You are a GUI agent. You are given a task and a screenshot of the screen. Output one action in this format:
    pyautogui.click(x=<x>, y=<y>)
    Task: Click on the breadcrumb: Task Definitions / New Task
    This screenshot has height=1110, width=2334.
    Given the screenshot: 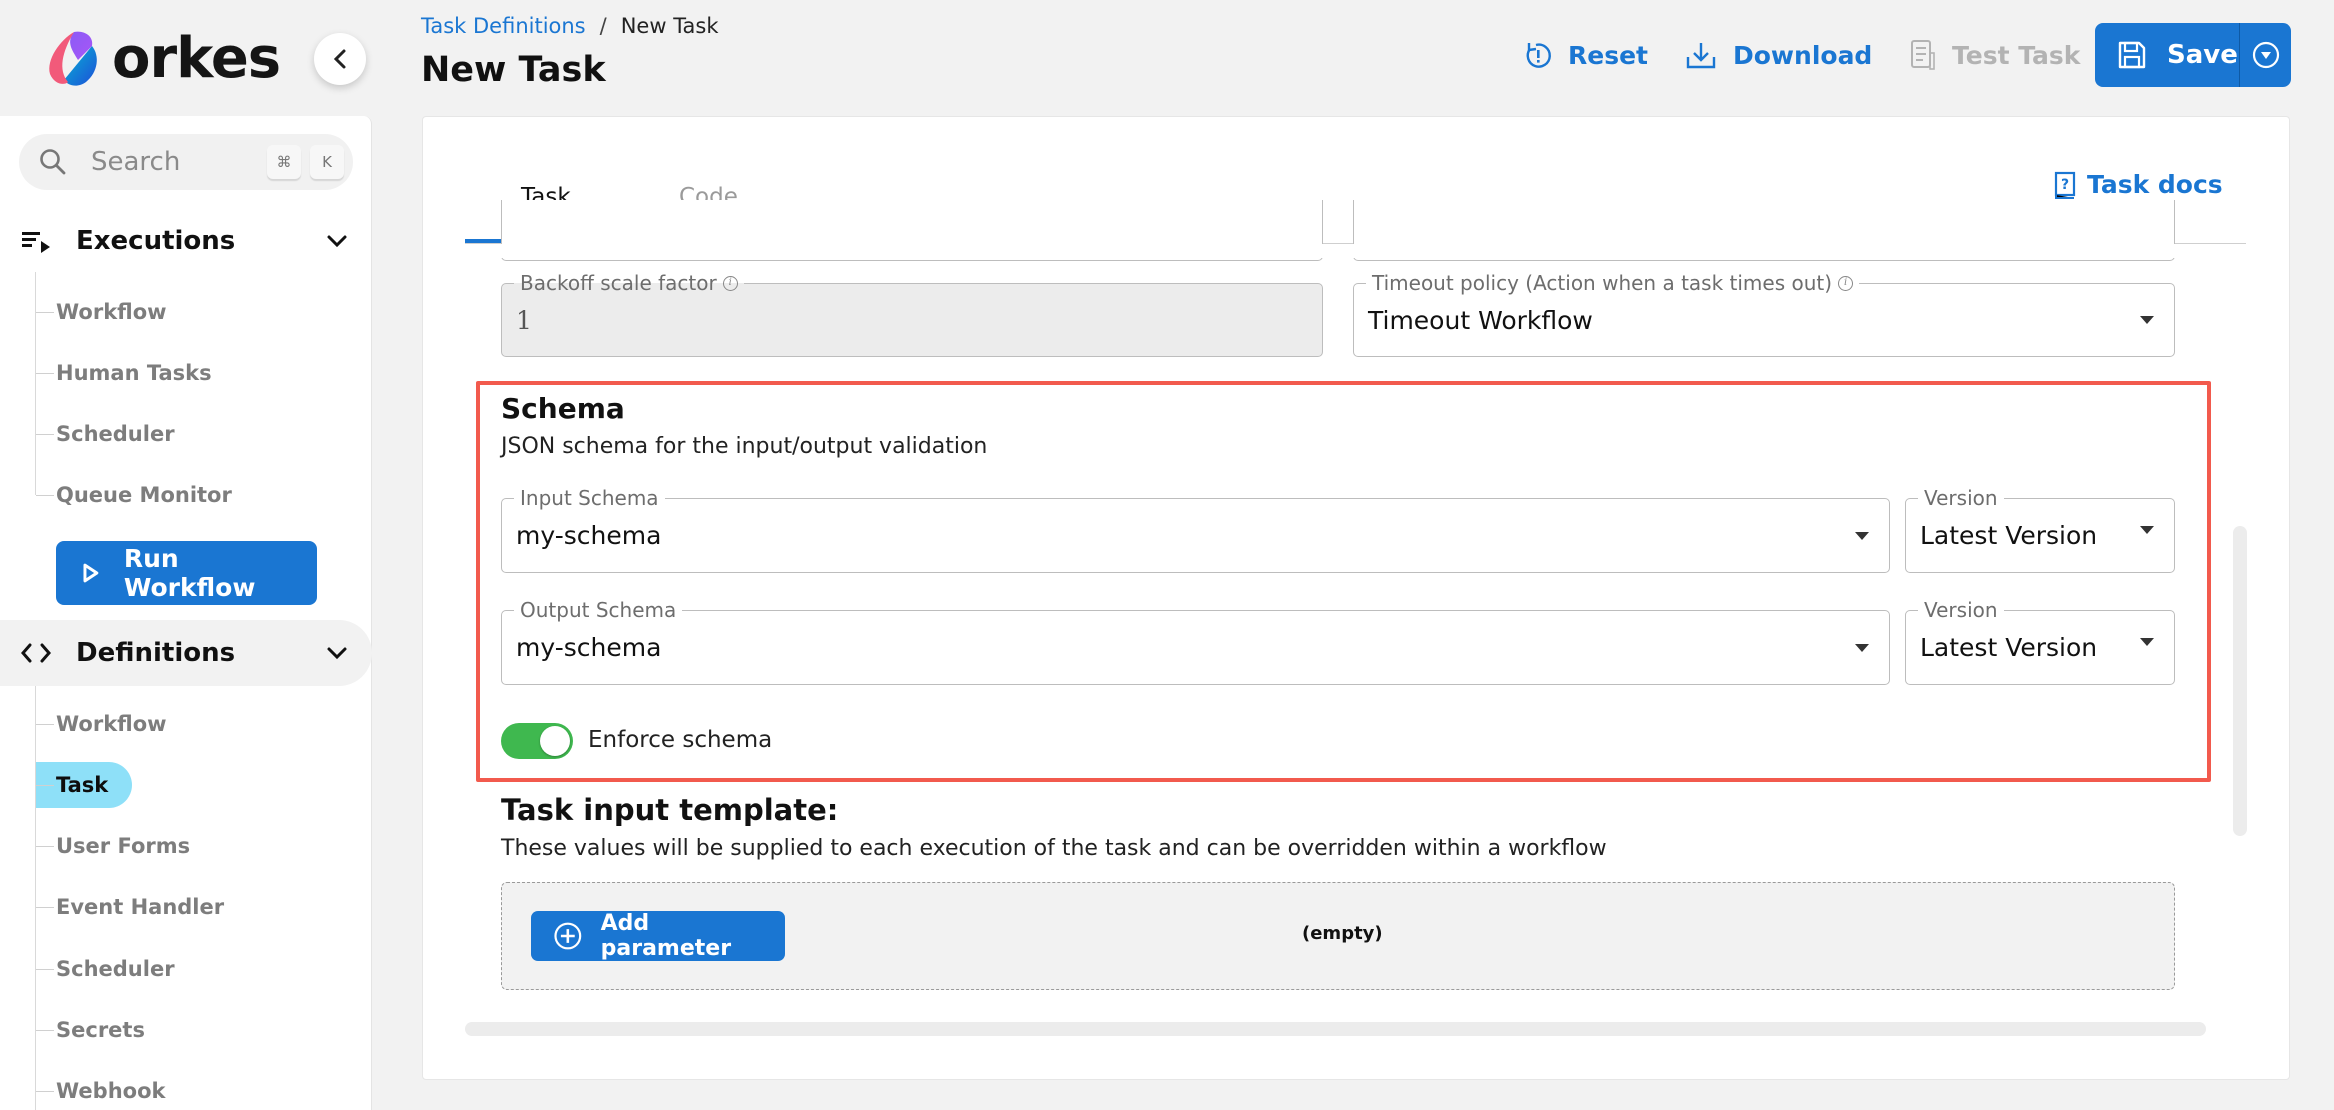 What is the action you would take?
    pyautogui.click(x=570, y=26)
    